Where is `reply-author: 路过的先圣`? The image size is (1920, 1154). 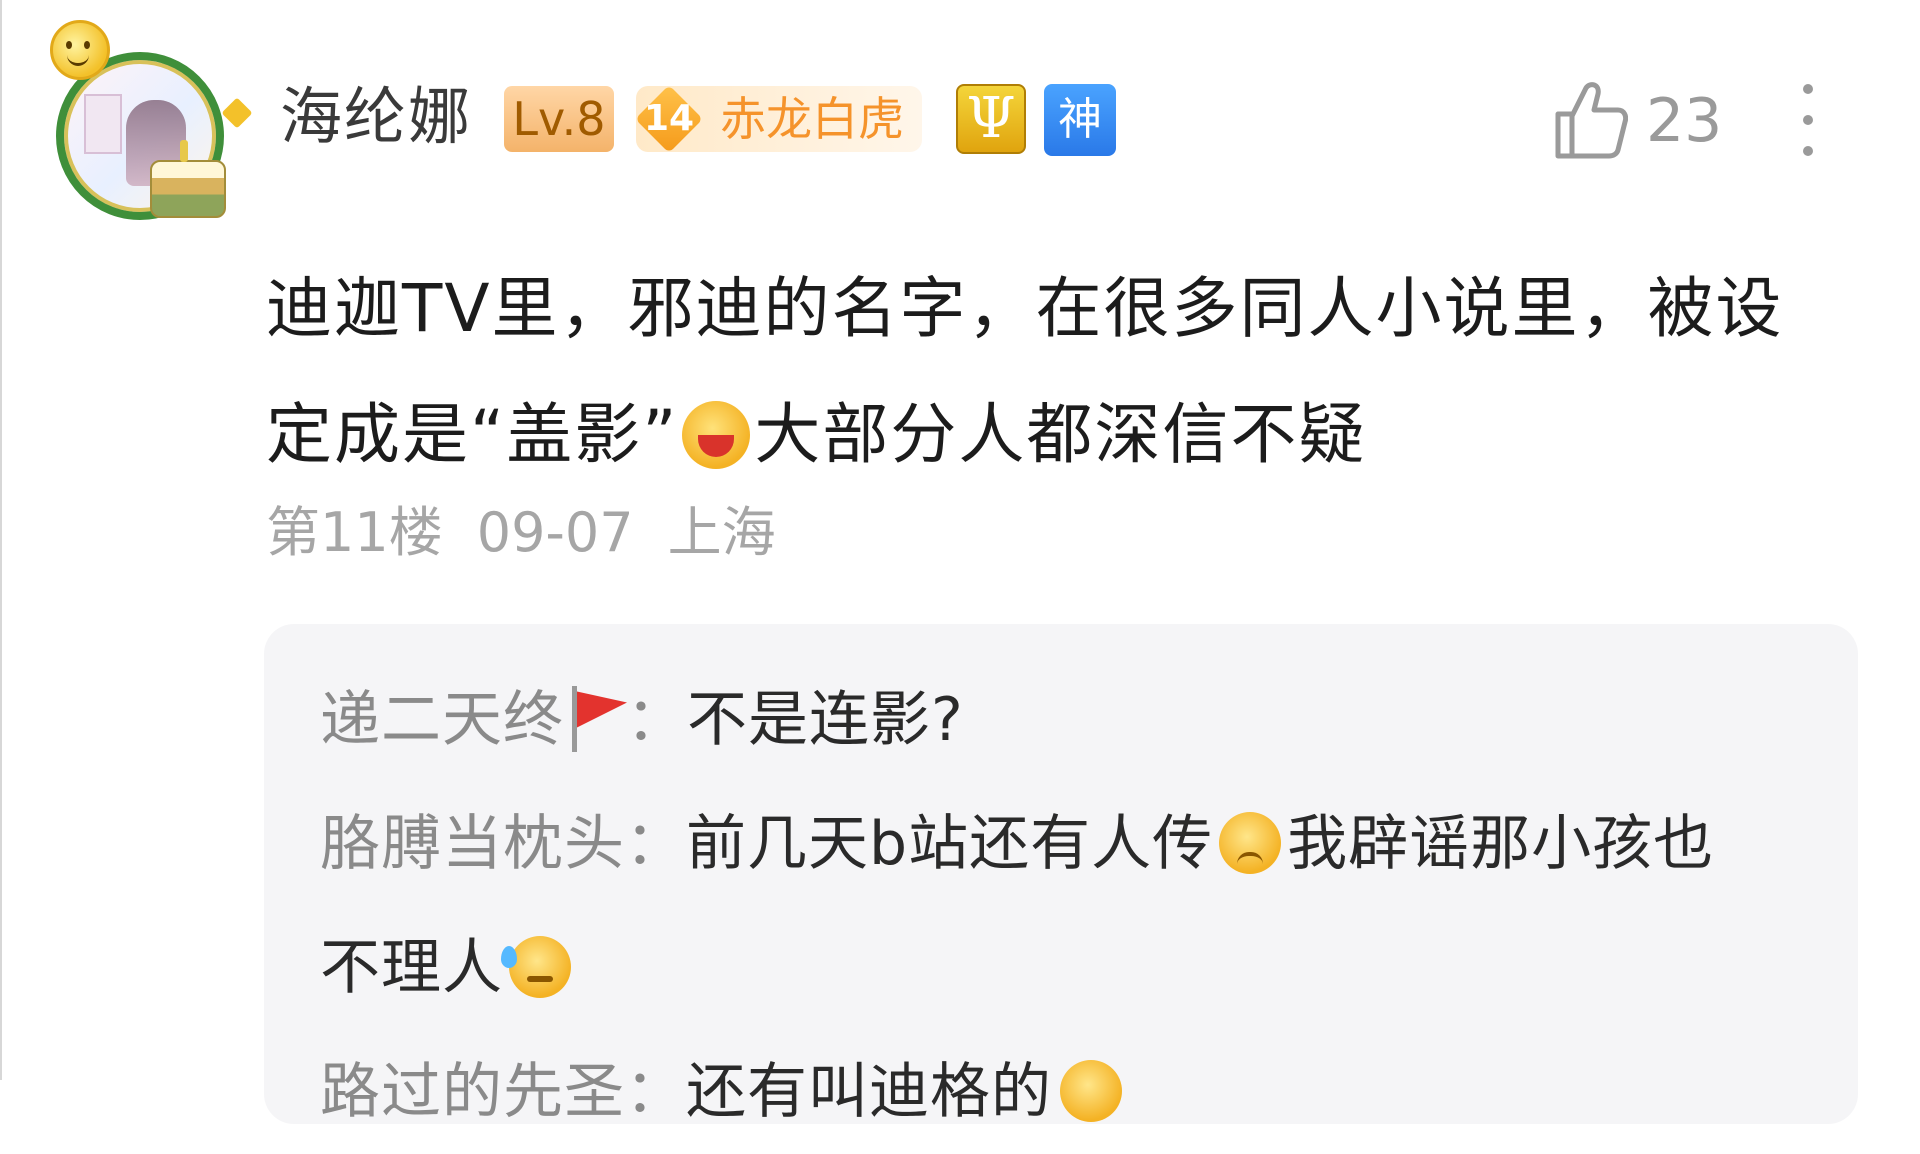 reply-author: 路过的先圣 is located at coordinates (472, 1092).